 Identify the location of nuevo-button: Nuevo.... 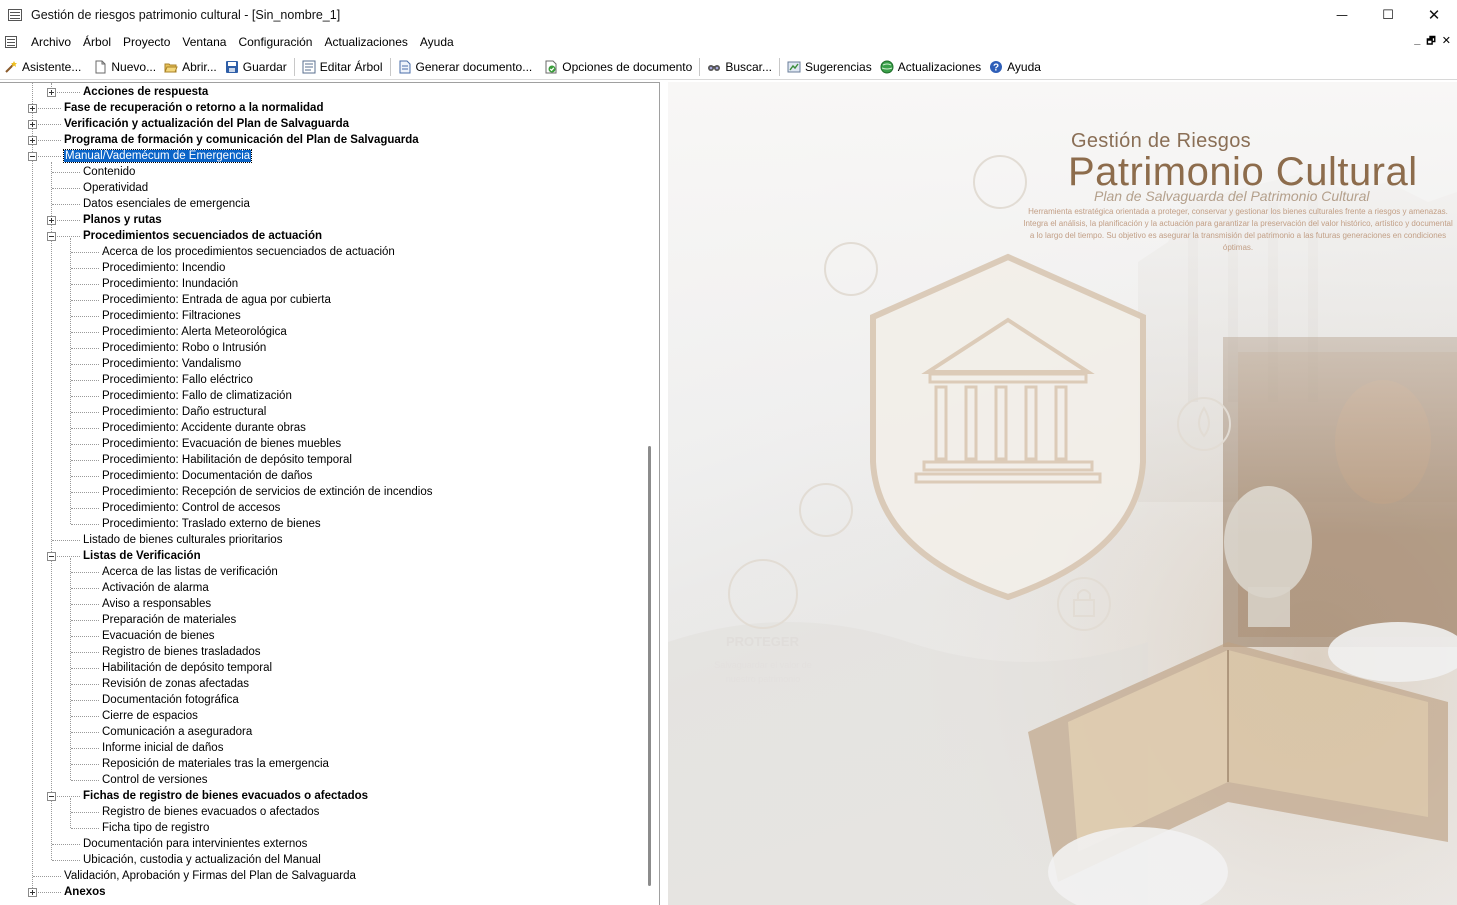
(124, 67).